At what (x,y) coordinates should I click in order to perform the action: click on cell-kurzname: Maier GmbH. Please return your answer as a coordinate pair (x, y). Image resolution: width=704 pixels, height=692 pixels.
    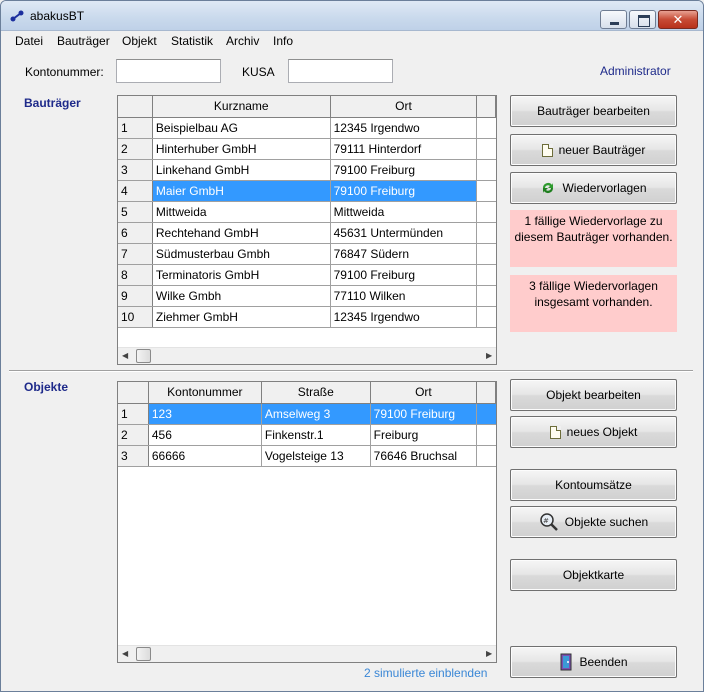
    Looking at the image, I should click on (241, 191).